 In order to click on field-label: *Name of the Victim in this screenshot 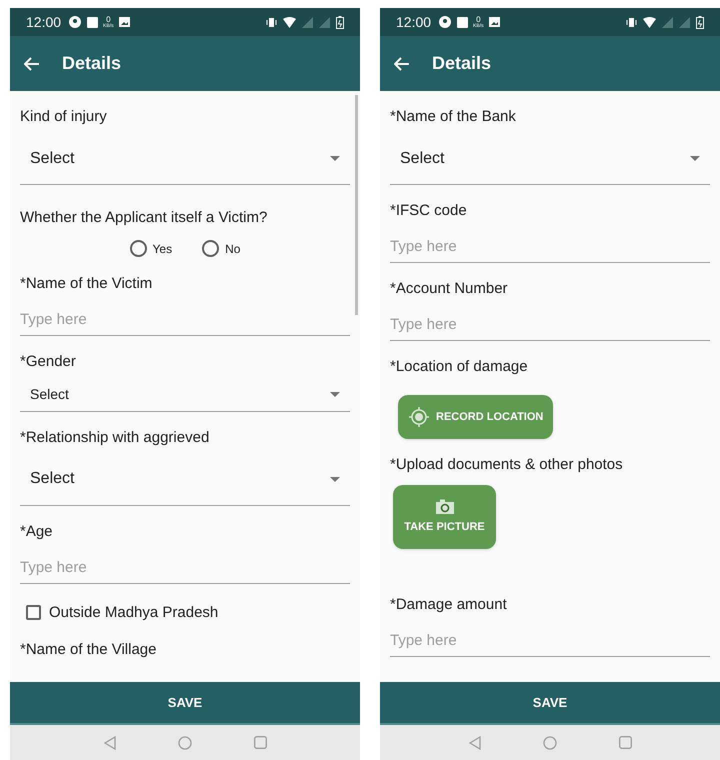, I will do `click(86, 283)`.